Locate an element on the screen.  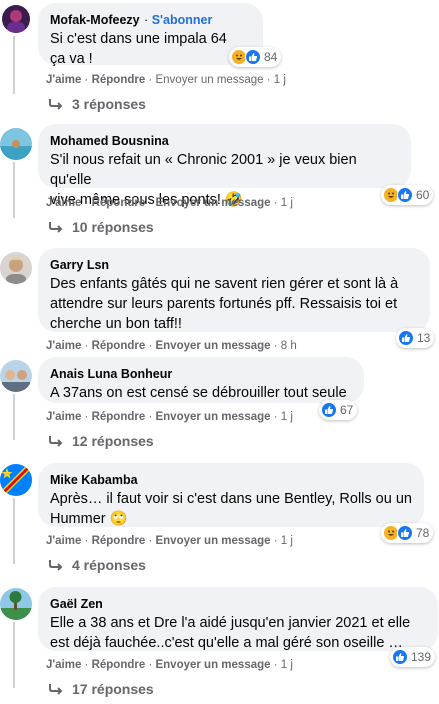
view-replies: 12 réponses is located at coordinates (101, 441).